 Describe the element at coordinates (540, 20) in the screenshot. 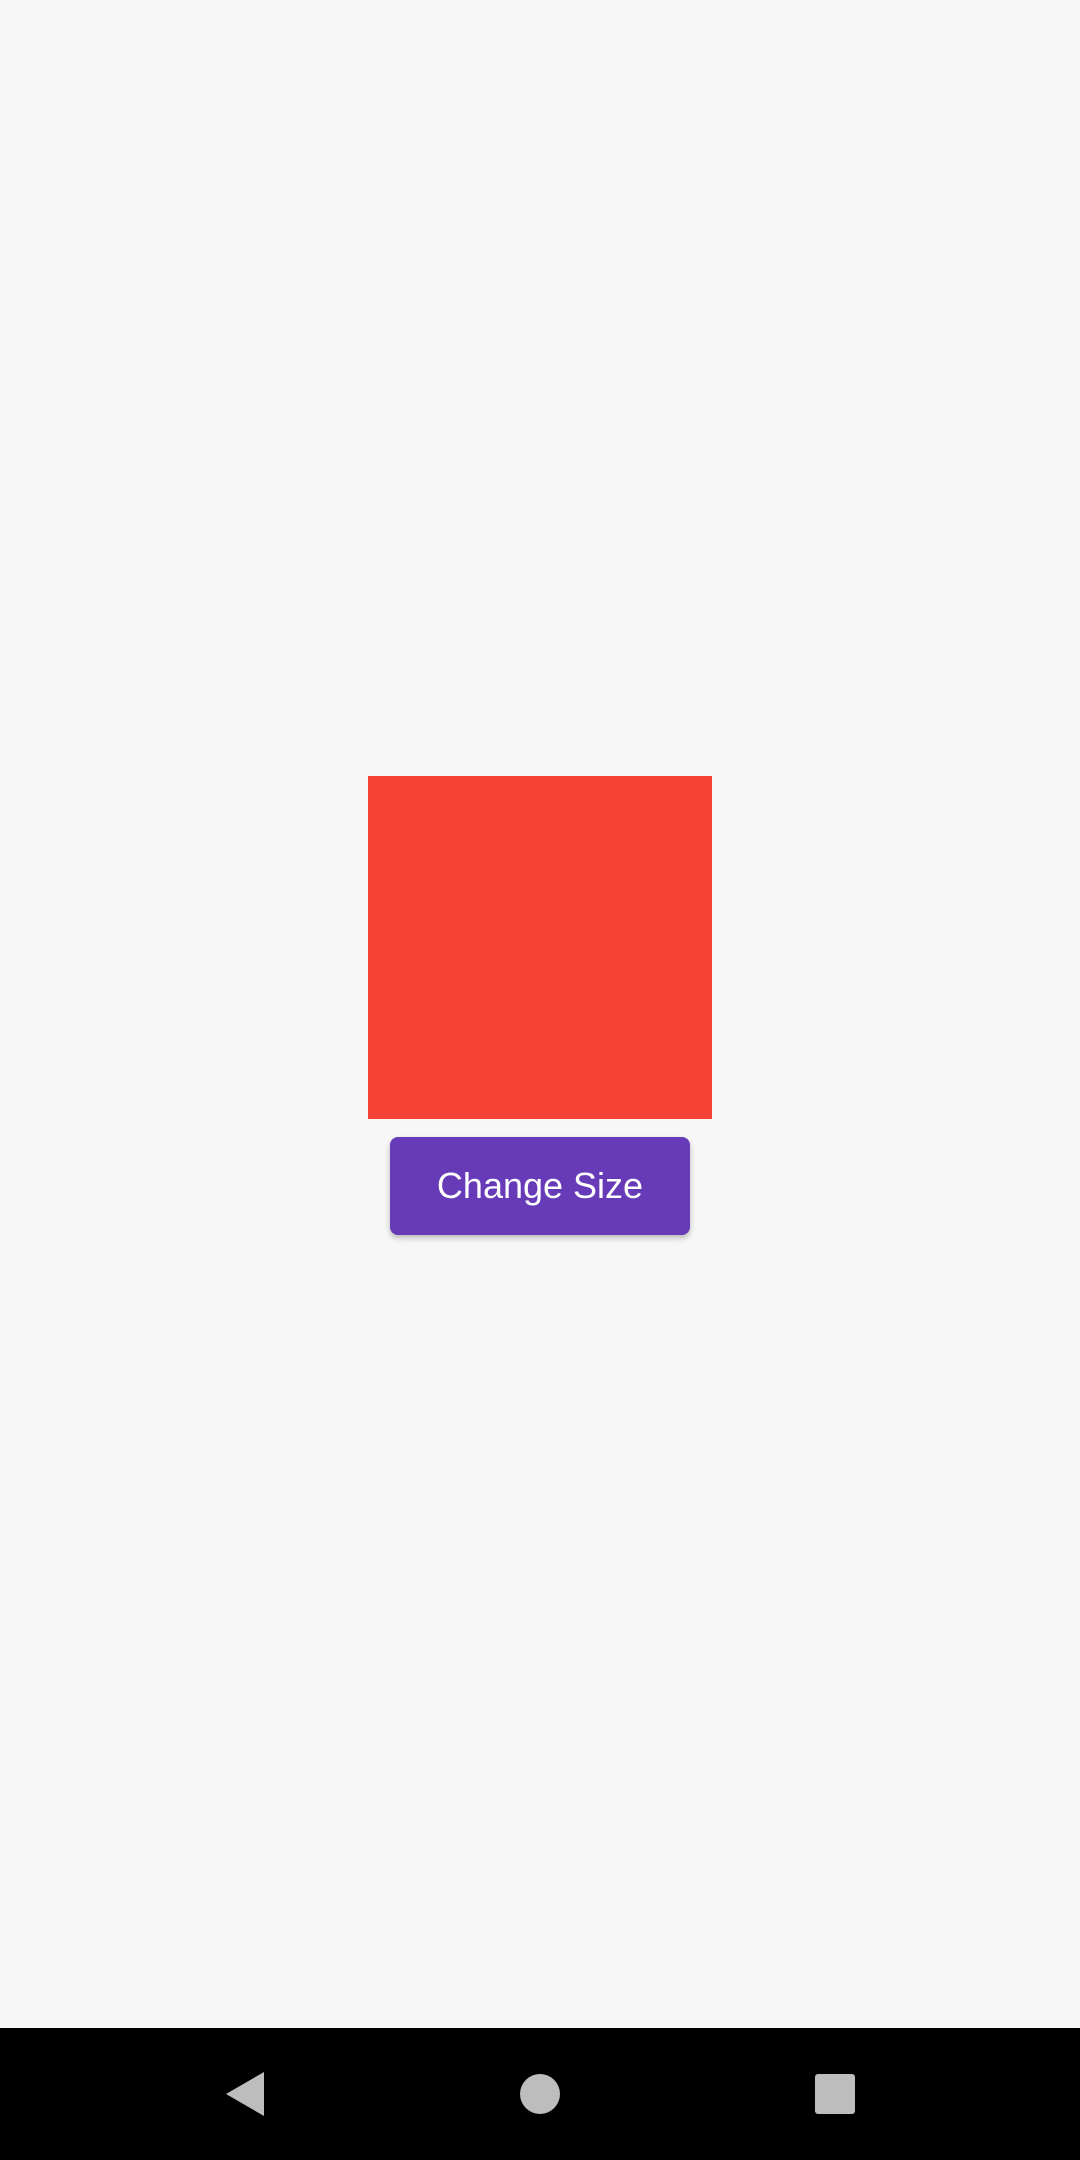

I see `status-bar` at that location.